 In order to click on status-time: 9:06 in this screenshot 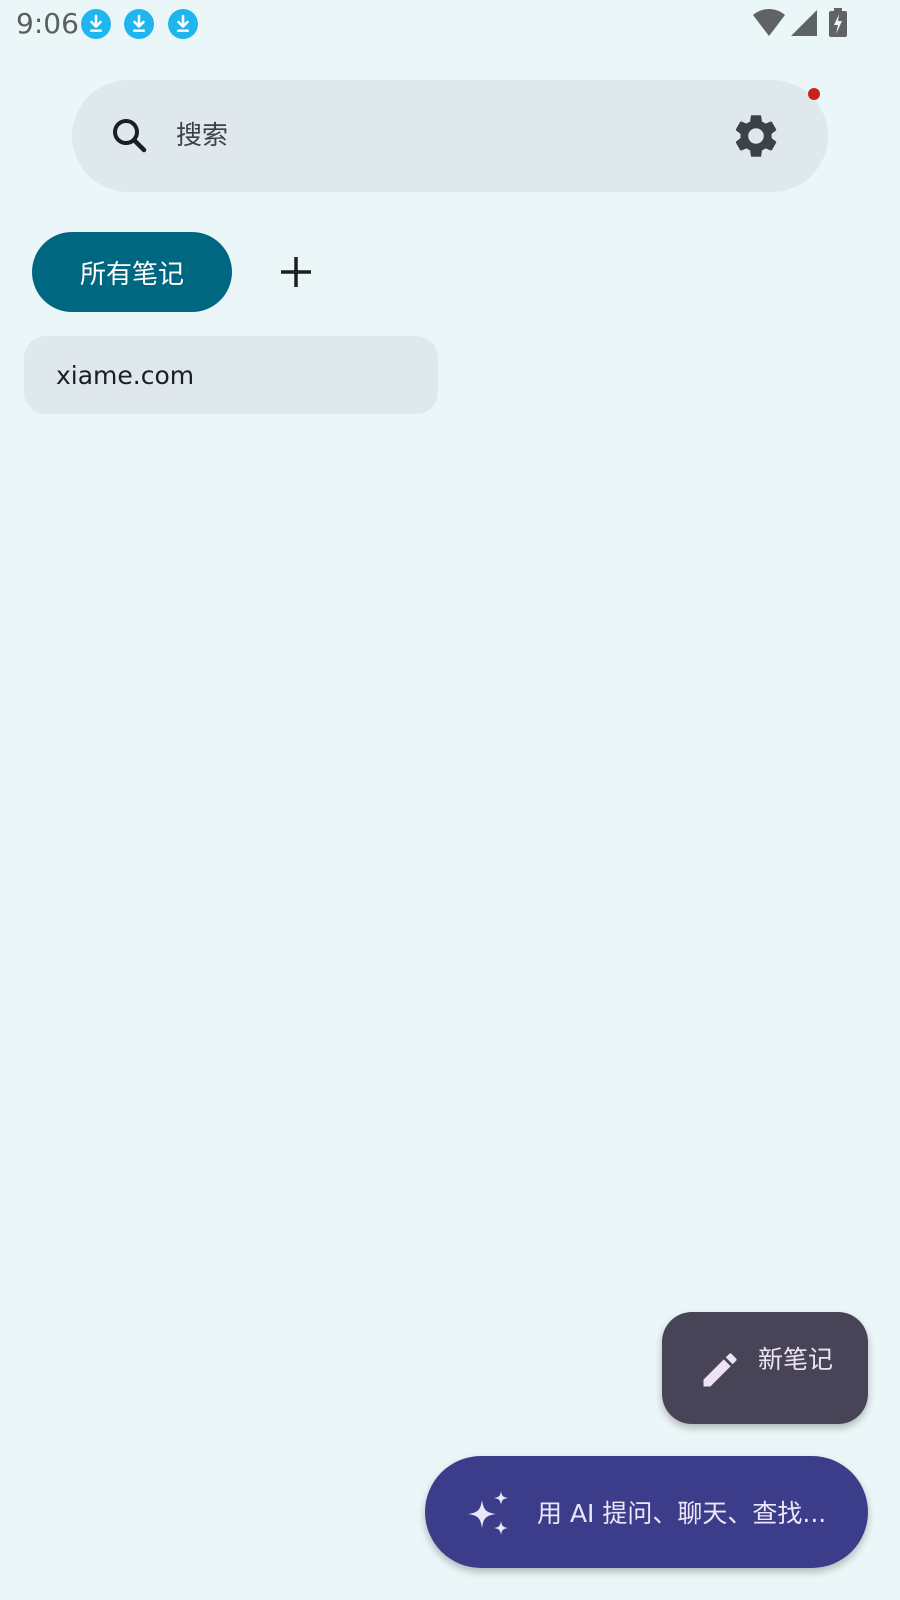, I will do `click(47, 23)`.